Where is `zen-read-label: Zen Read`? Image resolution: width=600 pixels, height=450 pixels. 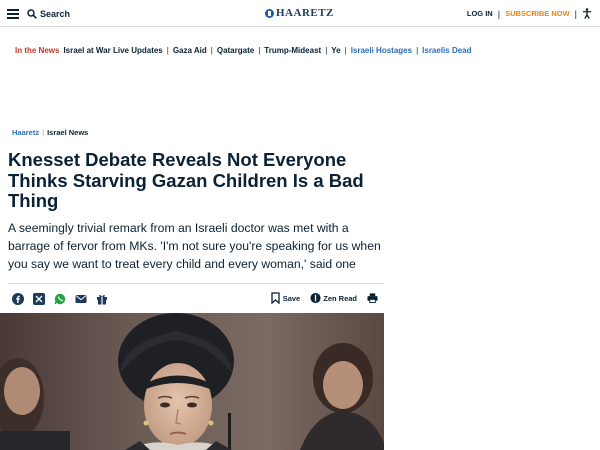 zen-read-label: Zen Read is located at coordinates (340, 298).